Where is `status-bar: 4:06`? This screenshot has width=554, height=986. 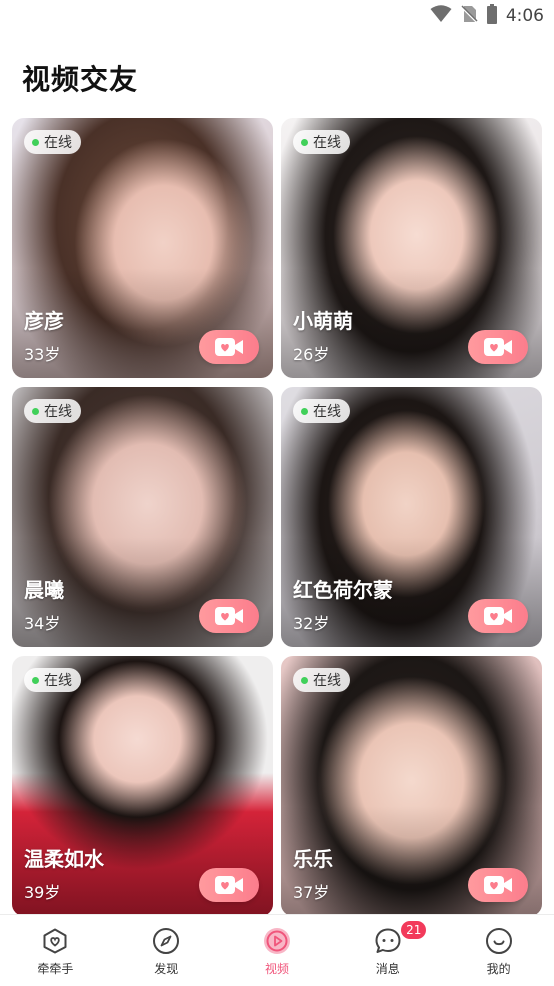
status-bar: 4:06 is located at coordinates (277, 16).